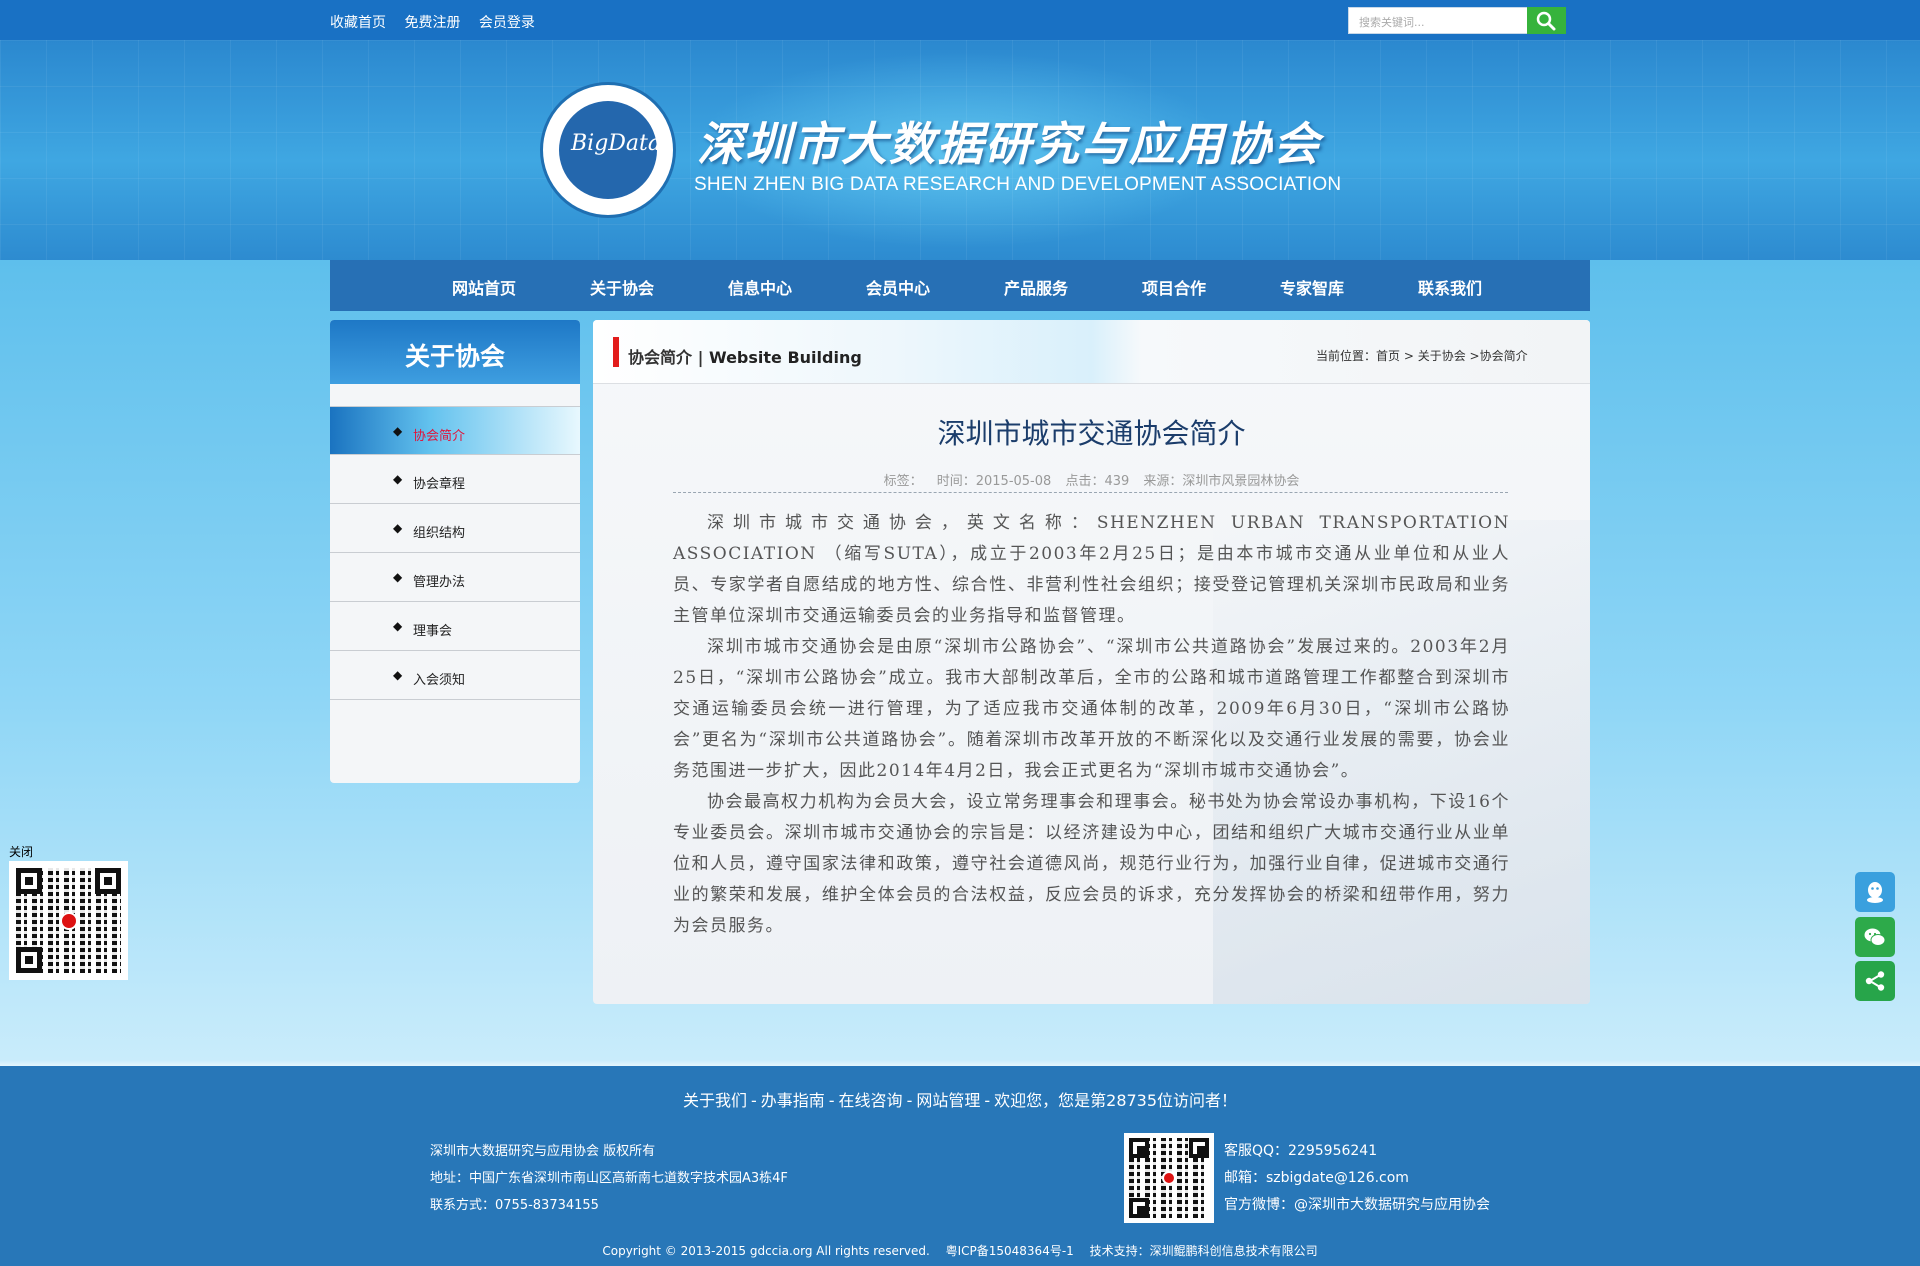  I want to click on sidebar-title: 关于协会, so click(455, 352).